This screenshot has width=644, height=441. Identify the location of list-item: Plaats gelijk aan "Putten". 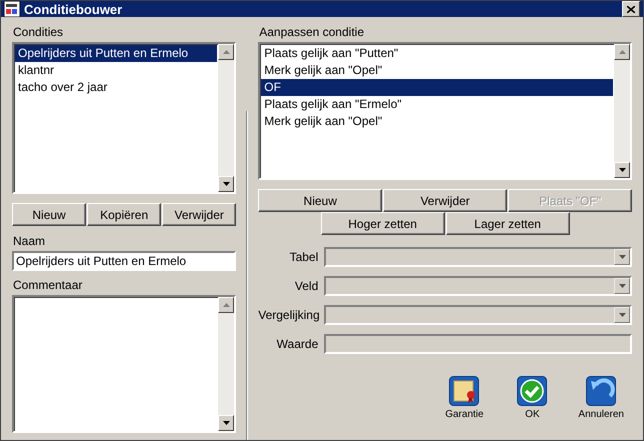
(437, 53).